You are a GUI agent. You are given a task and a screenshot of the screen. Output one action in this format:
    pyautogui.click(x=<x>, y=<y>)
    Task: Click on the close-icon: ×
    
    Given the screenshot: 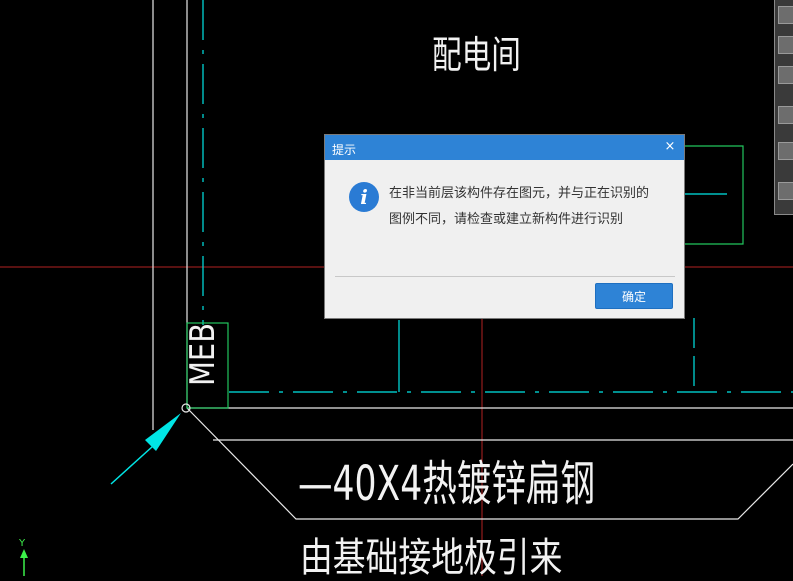 What is the action you would take?
    pyautogui.click(x=670, y=147)
    